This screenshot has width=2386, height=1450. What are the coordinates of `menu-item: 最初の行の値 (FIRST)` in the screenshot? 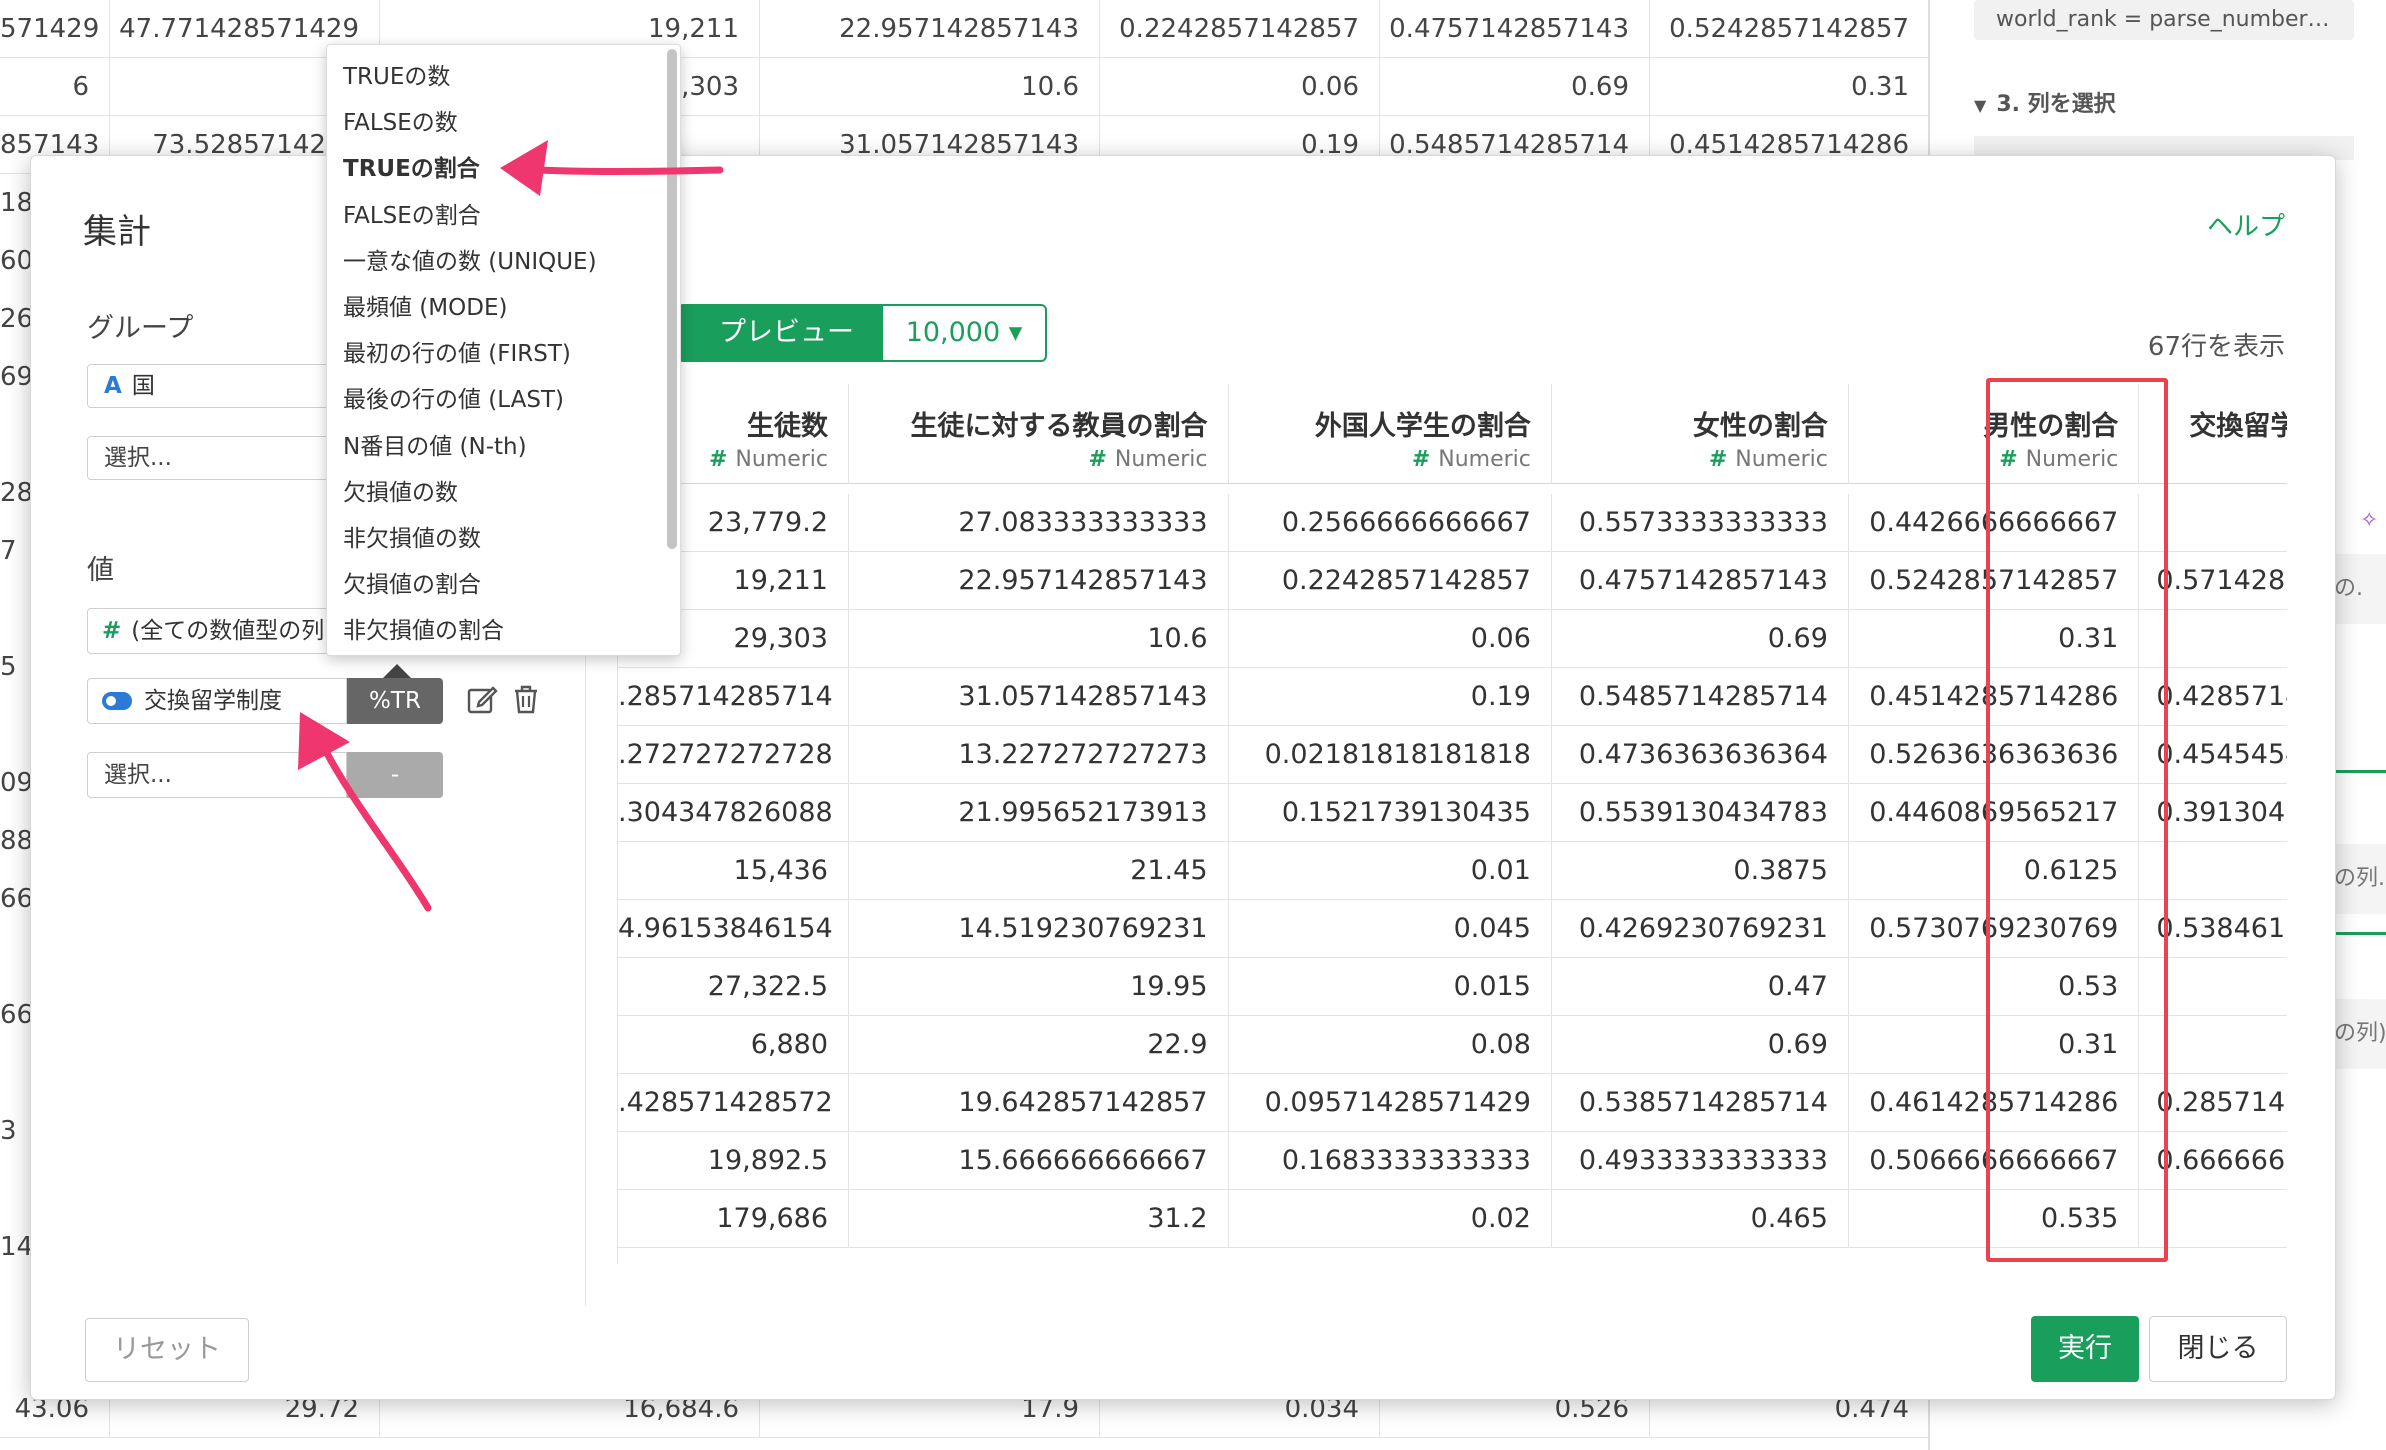 It's located at (492, 354).